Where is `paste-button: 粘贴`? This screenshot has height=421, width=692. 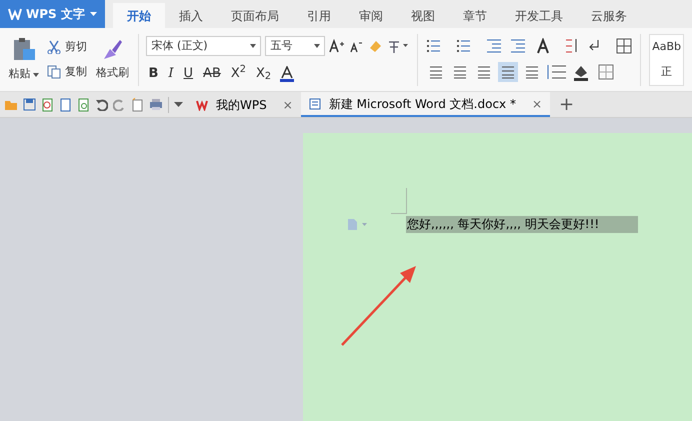 paste-button: 粘贴 is located at coordinates (23, 74).